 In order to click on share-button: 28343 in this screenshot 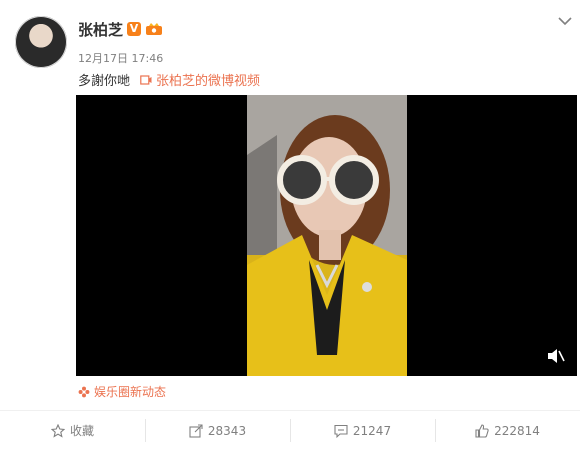, I will do `click(217, 430)`.